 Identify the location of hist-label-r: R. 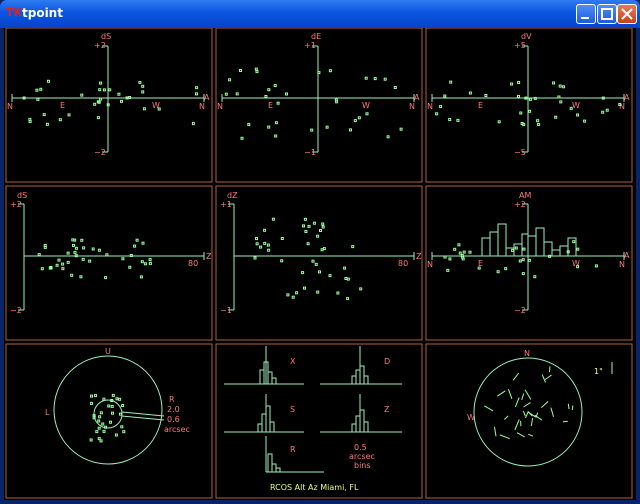
(293, 449).